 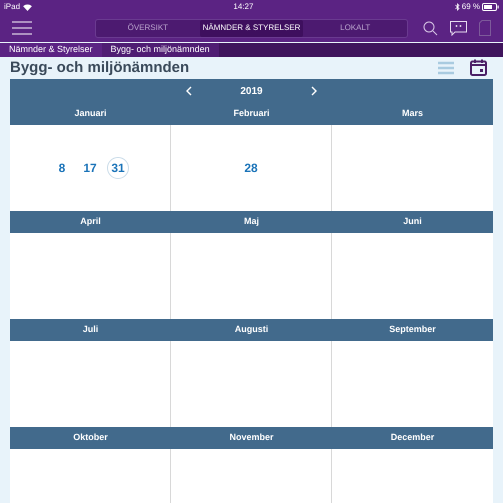 I want to click on month-heading: Mars, so click(x=412, y=113).